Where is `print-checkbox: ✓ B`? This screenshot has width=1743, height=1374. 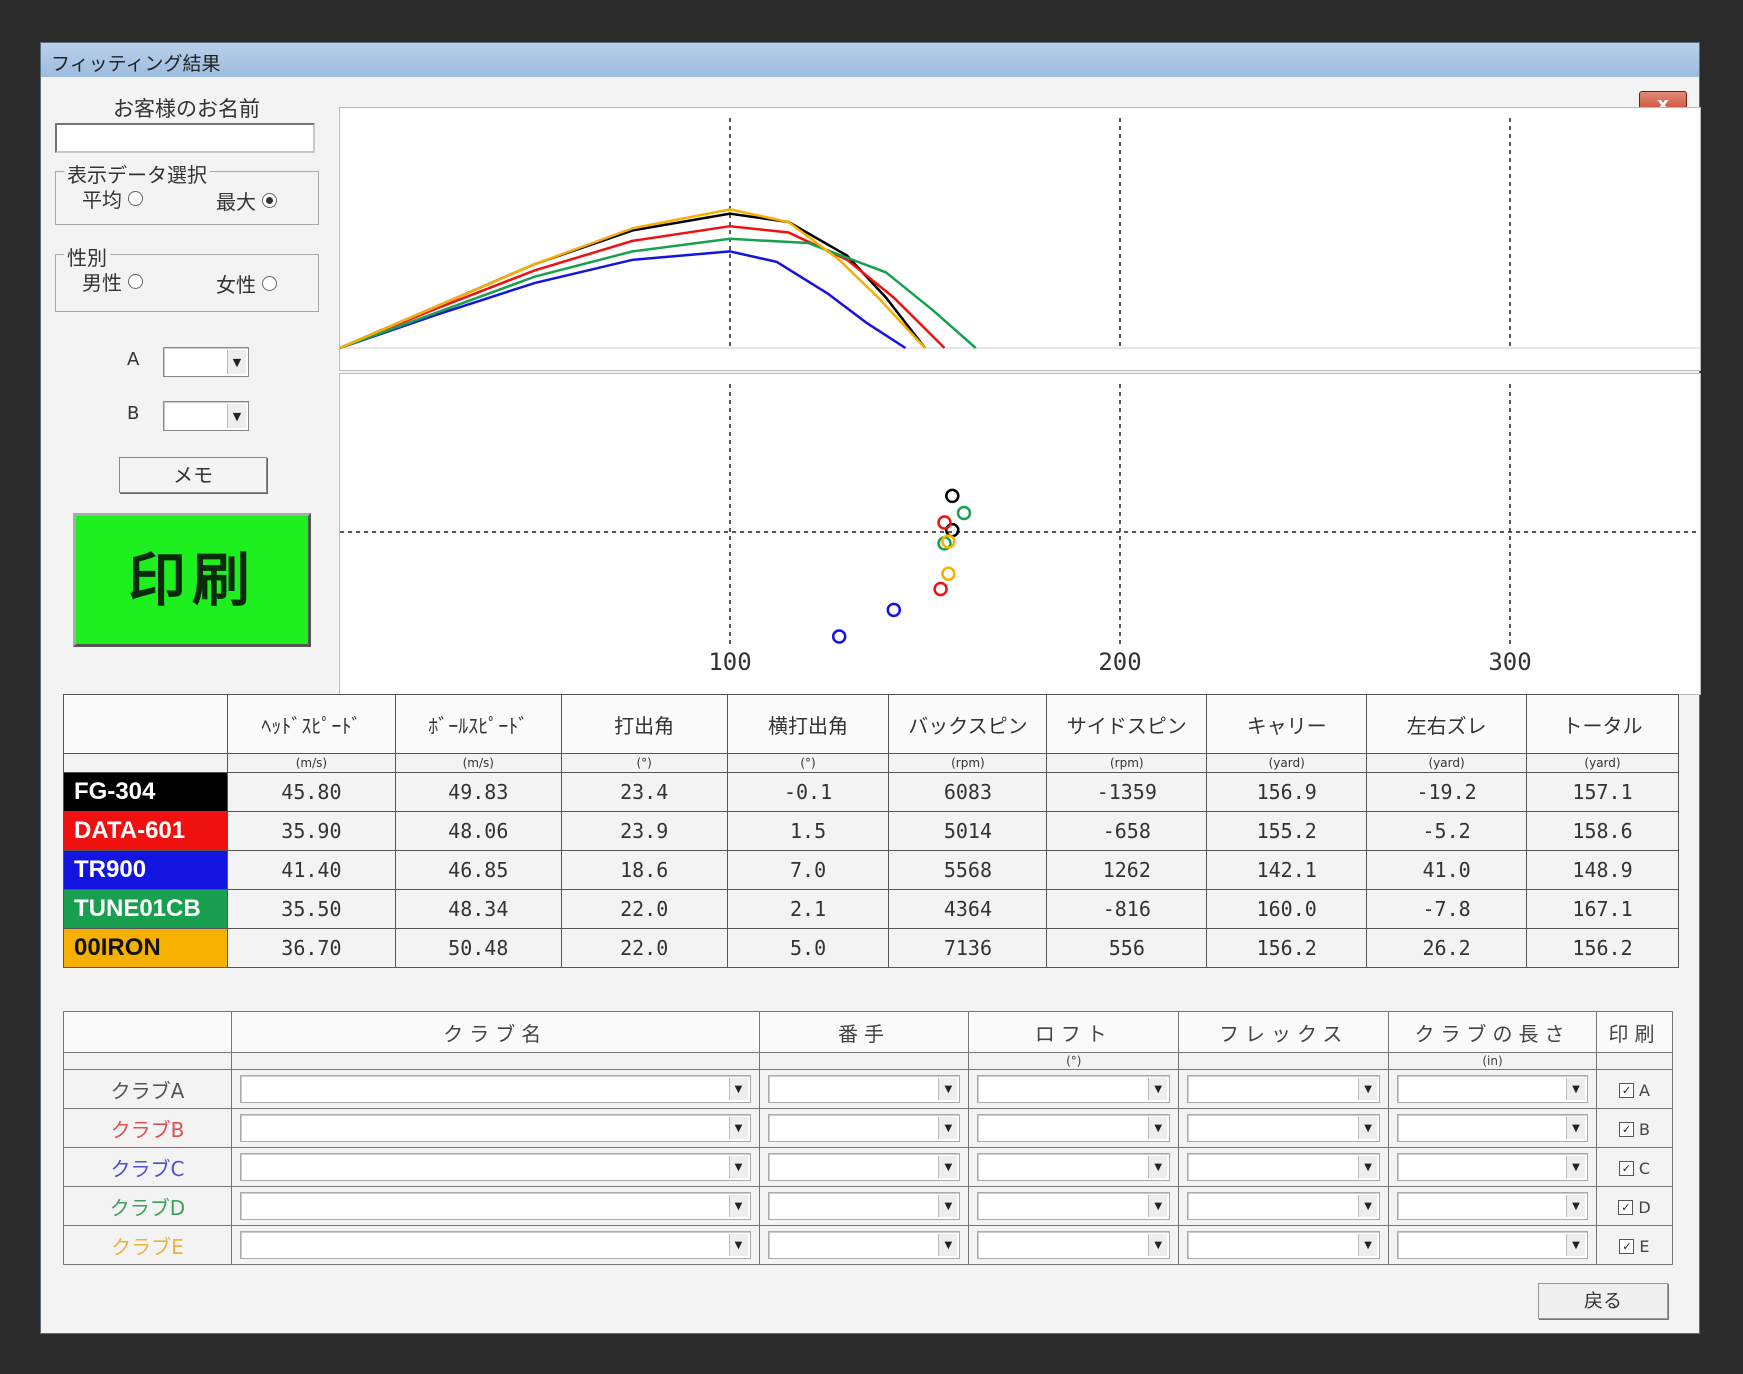
print-checkbox: ✓ B is located at coordinates (1634, 1129).